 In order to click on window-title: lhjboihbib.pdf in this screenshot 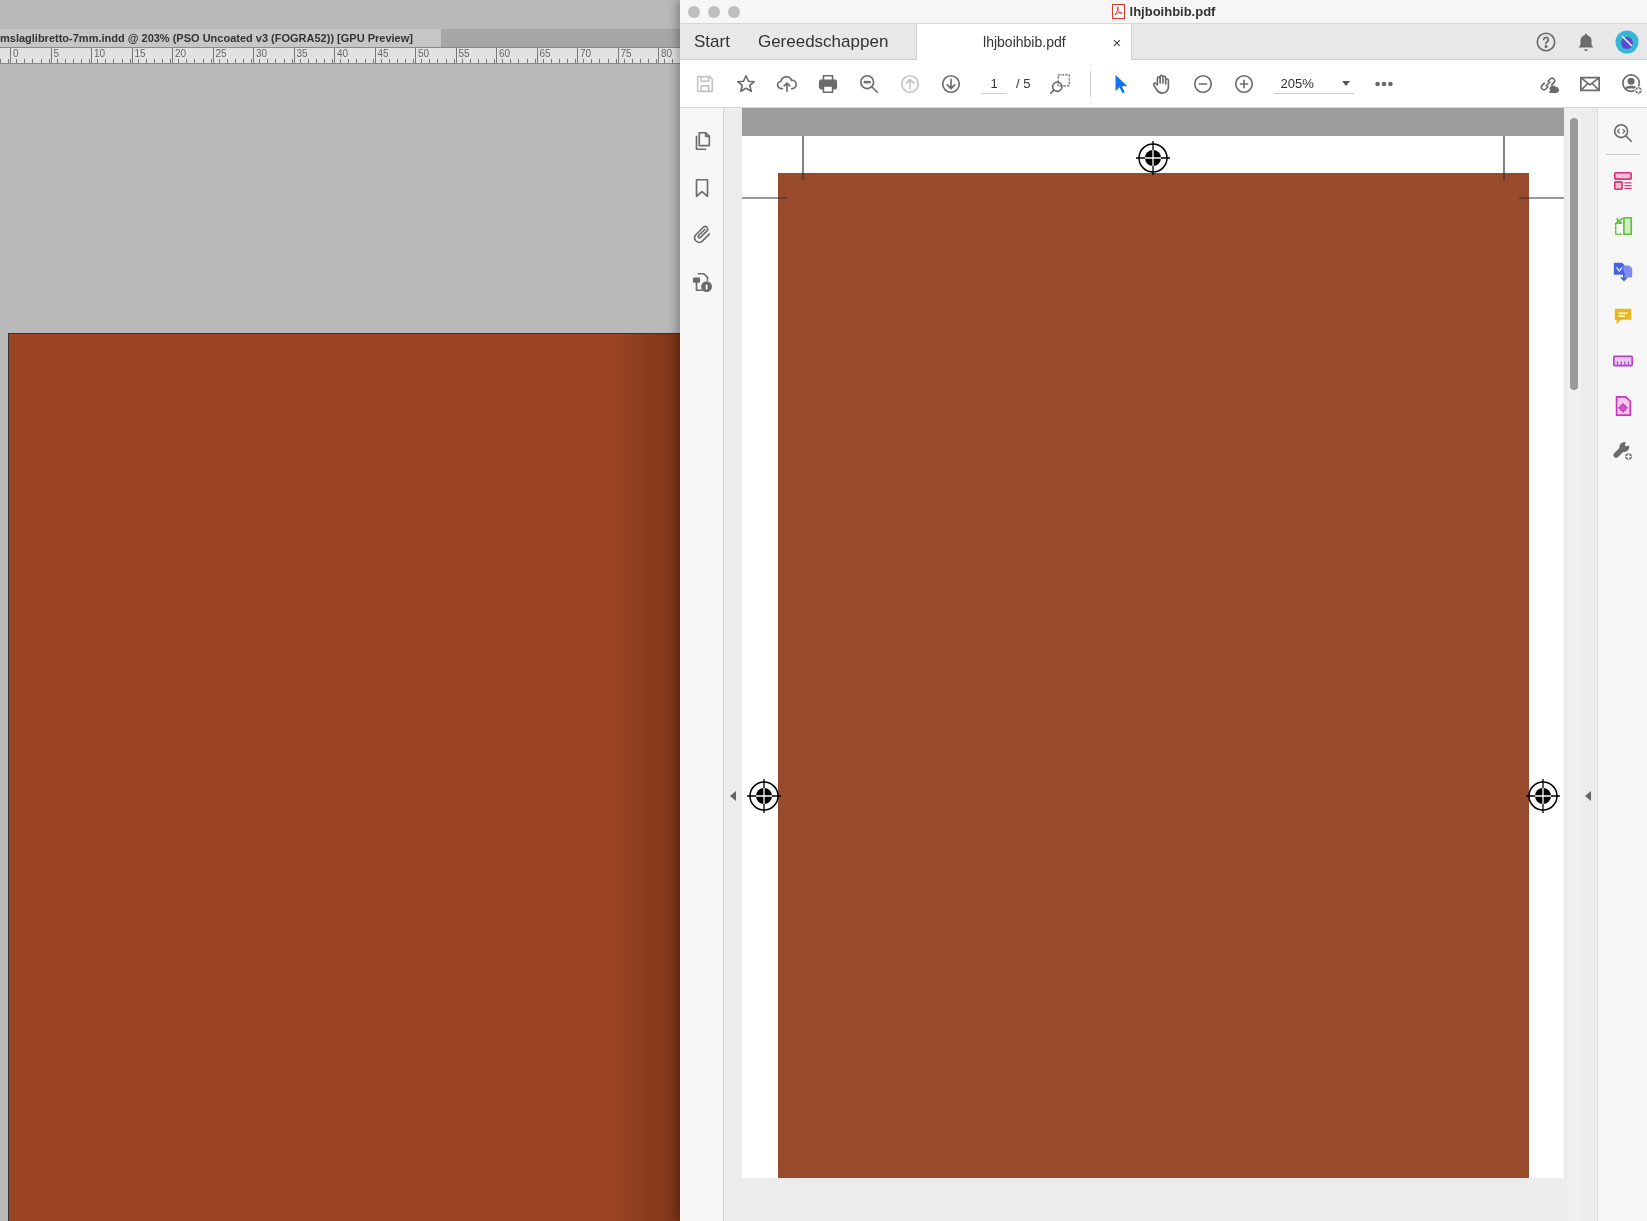, I will do `click(1172, 11)`.